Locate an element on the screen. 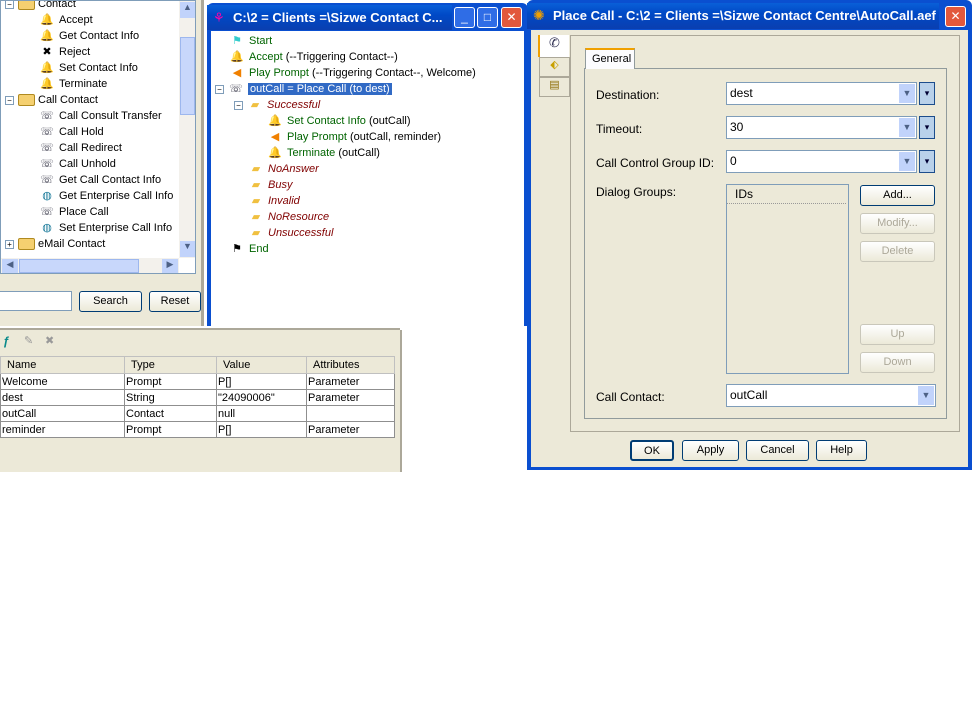 The image size is (972, 720). tab-general: General is located at coordinates (610, 58).